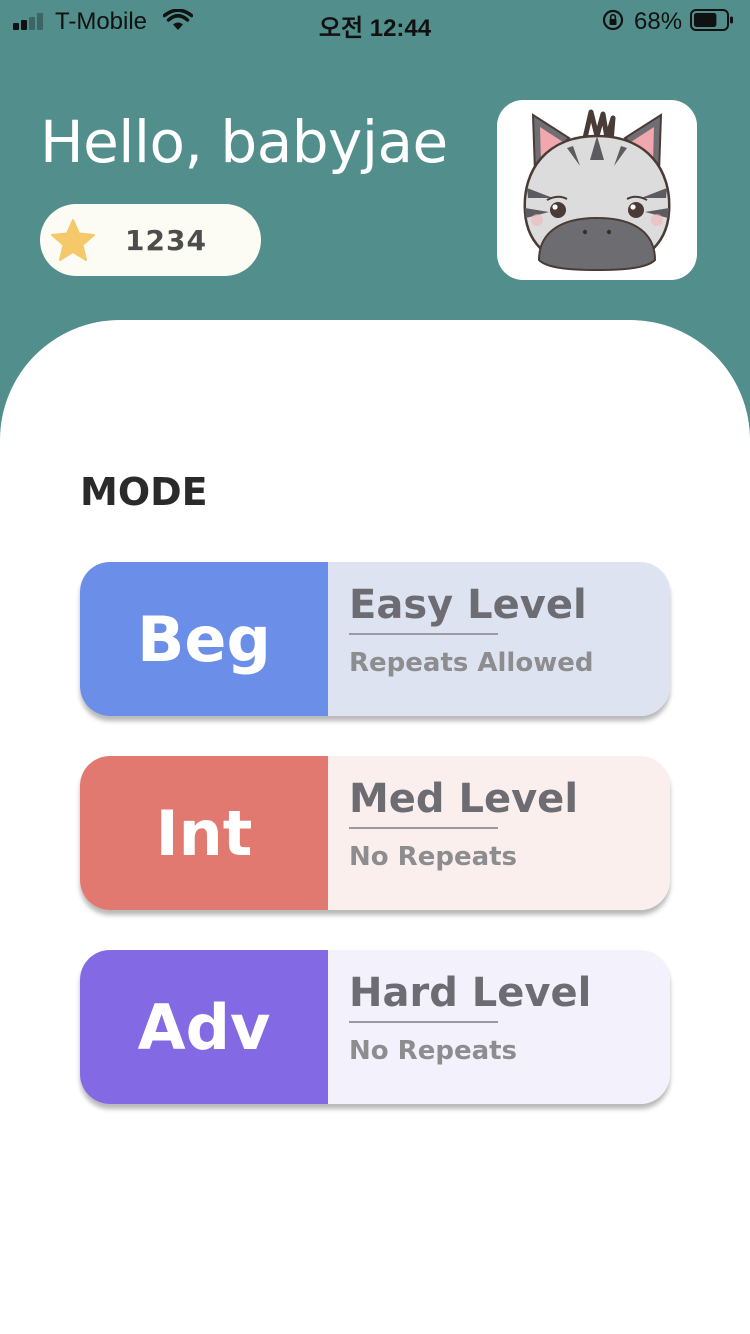  What do you see at coordinates (244, 142) in the screenshot?
I see `greeting-text: Hello, babyjae` at bounding box center [244, 142].